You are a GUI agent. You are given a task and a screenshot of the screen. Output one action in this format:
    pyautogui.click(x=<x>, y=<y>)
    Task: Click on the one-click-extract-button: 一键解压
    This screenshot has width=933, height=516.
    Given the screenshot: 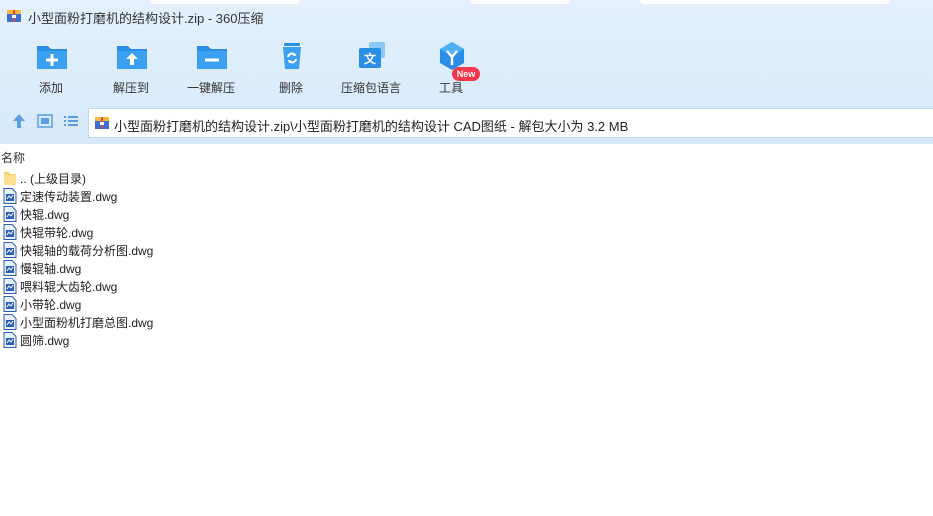 What is the action you would take?
    pyautogui.click(x=211, y=67)
    